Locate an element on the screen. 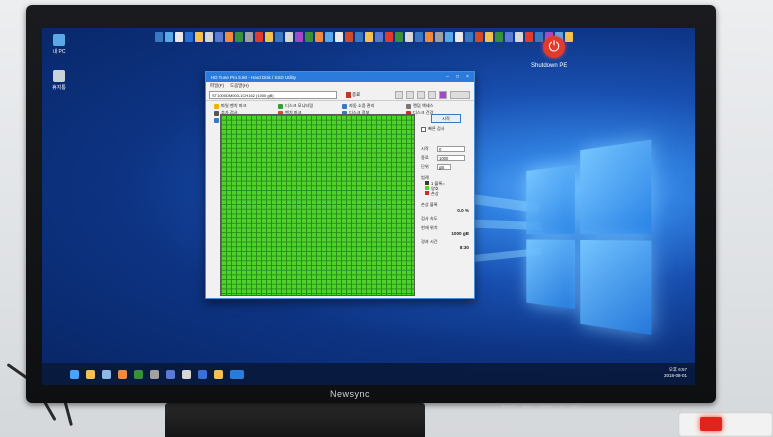 The height and width of the screenshot is (437, 773). save-icon is located at coordinates (410, 95).